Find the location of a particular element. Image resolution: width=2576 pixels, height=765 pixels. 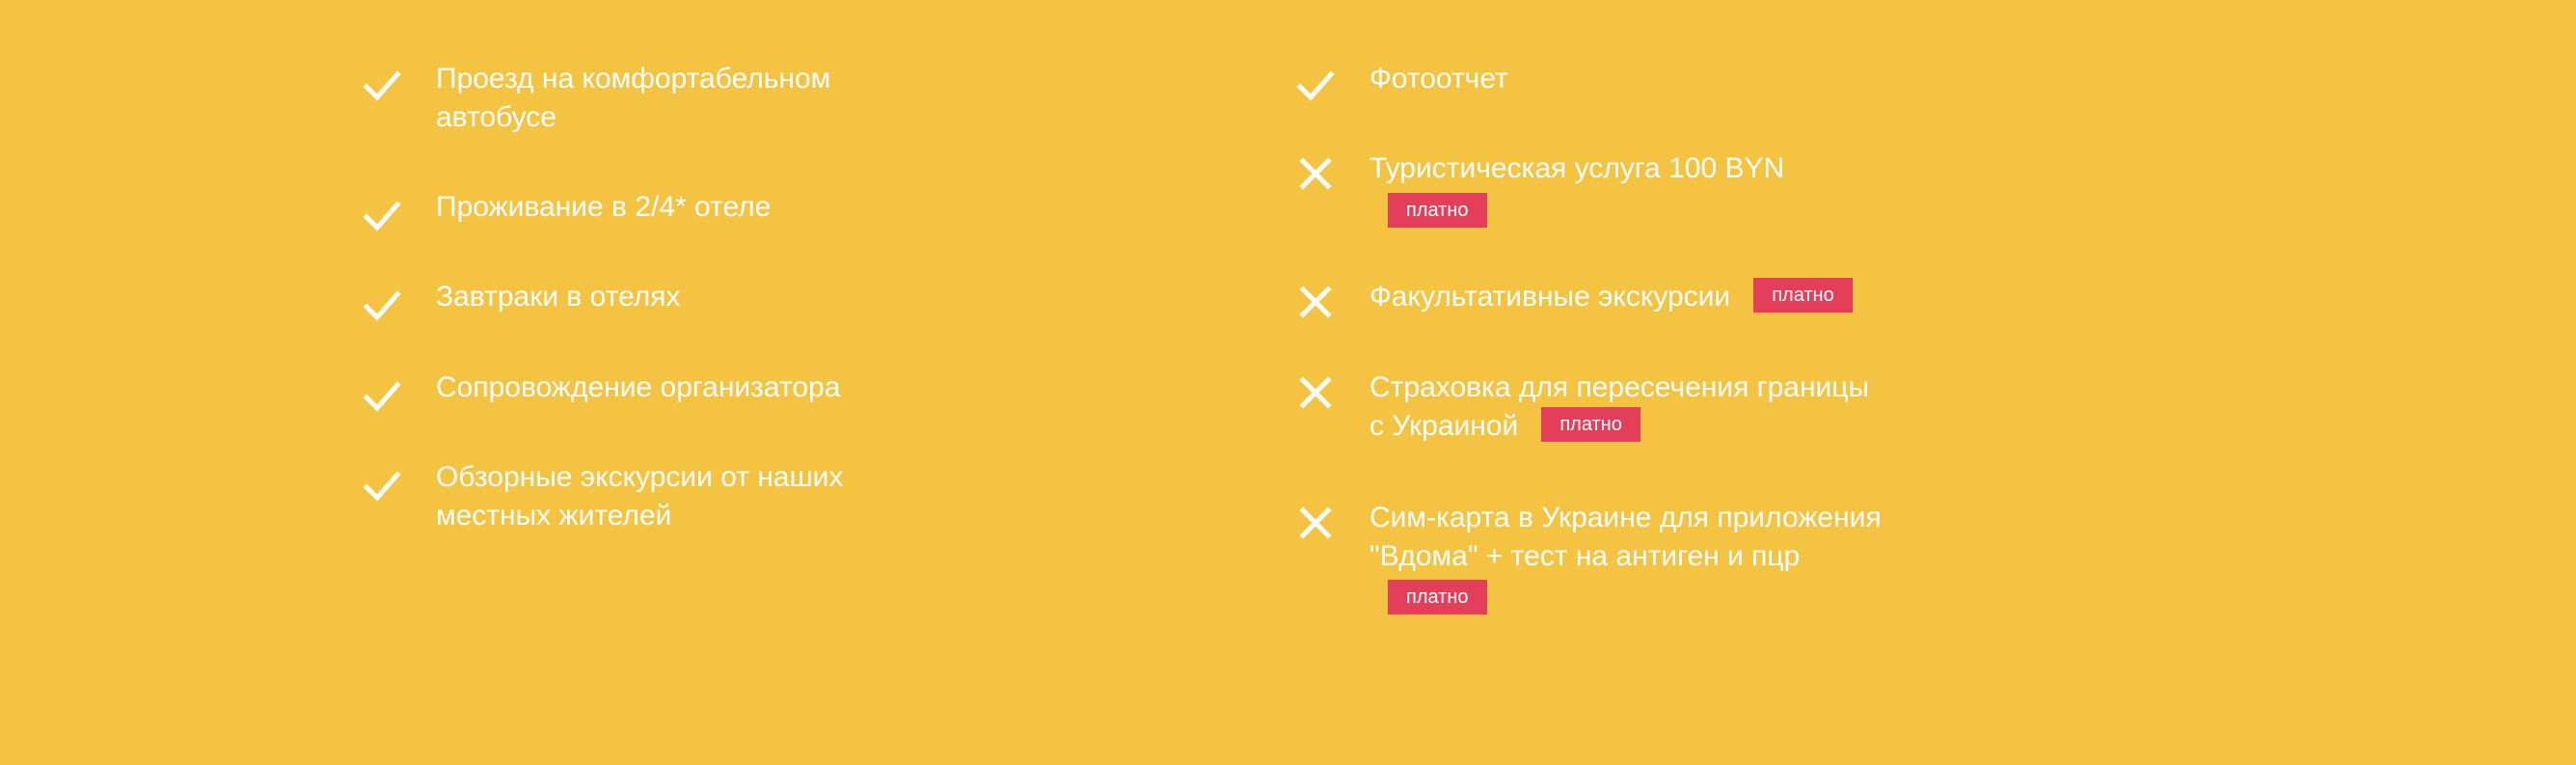

included-item-label: Сопровождение организатора is located at coordinates (638, 388).